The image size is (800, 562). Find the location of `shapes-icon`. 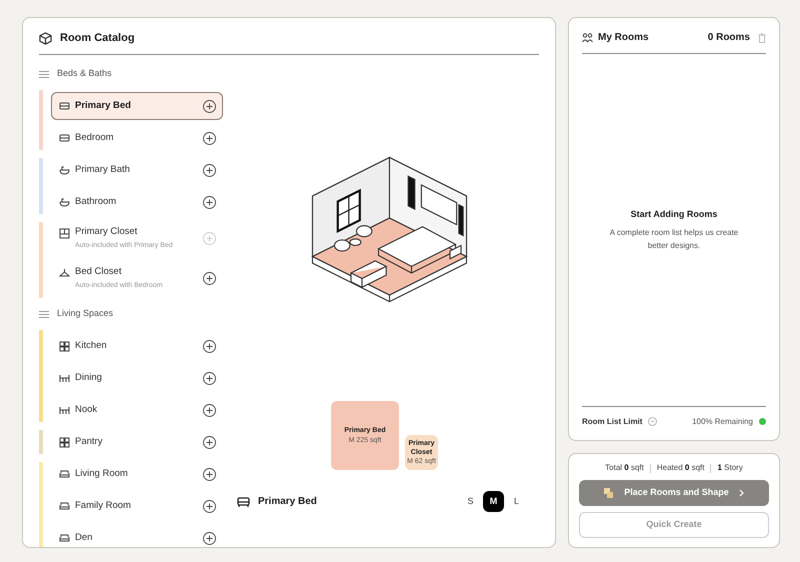

shapes-icon is located at coordinates (609, 493).